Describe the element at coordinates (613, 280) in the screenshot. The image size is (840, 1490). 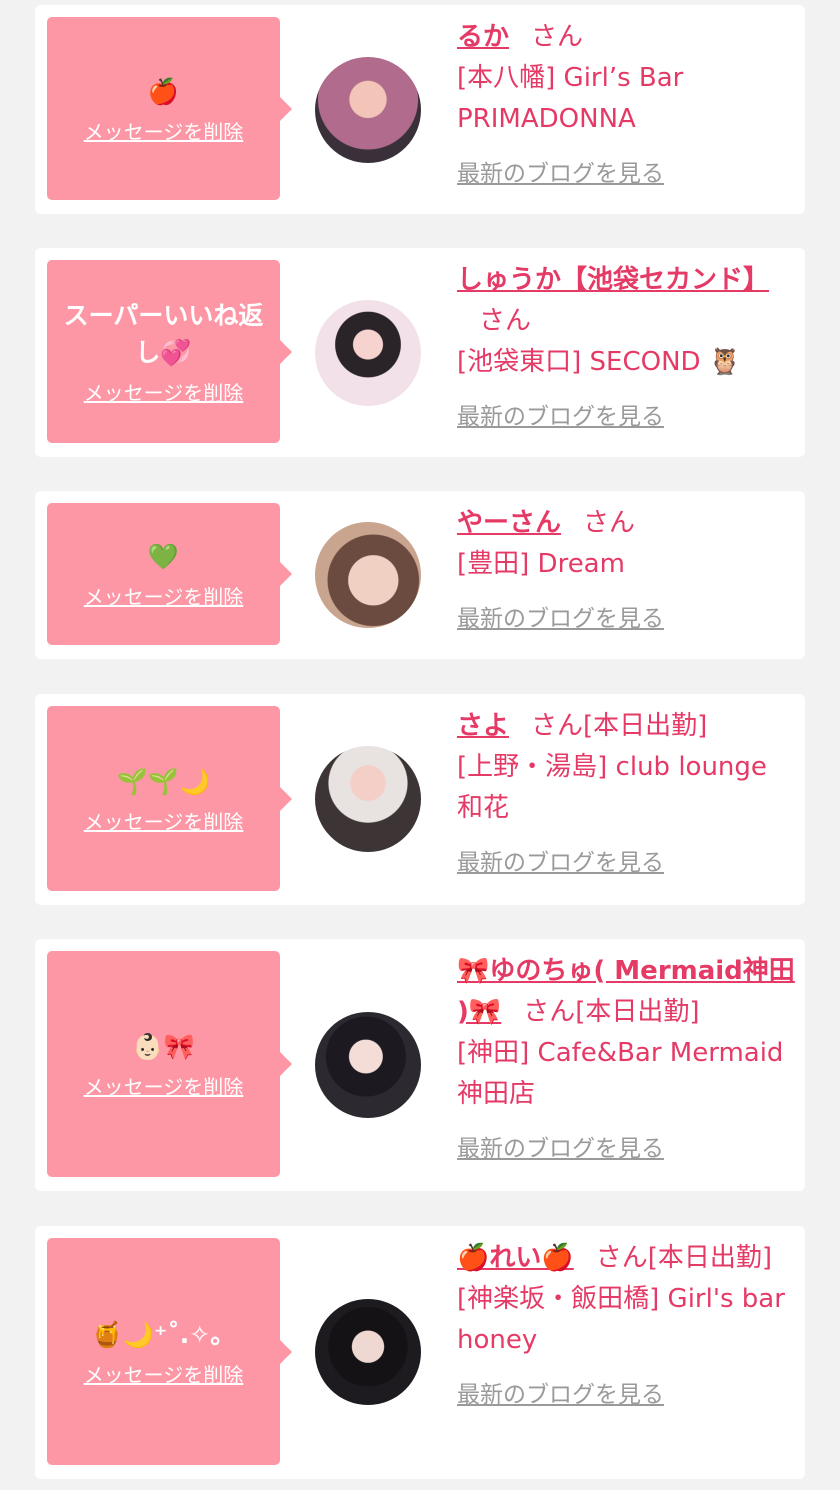
I see `cast-name-link: しゅうか【池袋セカンド】` at that location.